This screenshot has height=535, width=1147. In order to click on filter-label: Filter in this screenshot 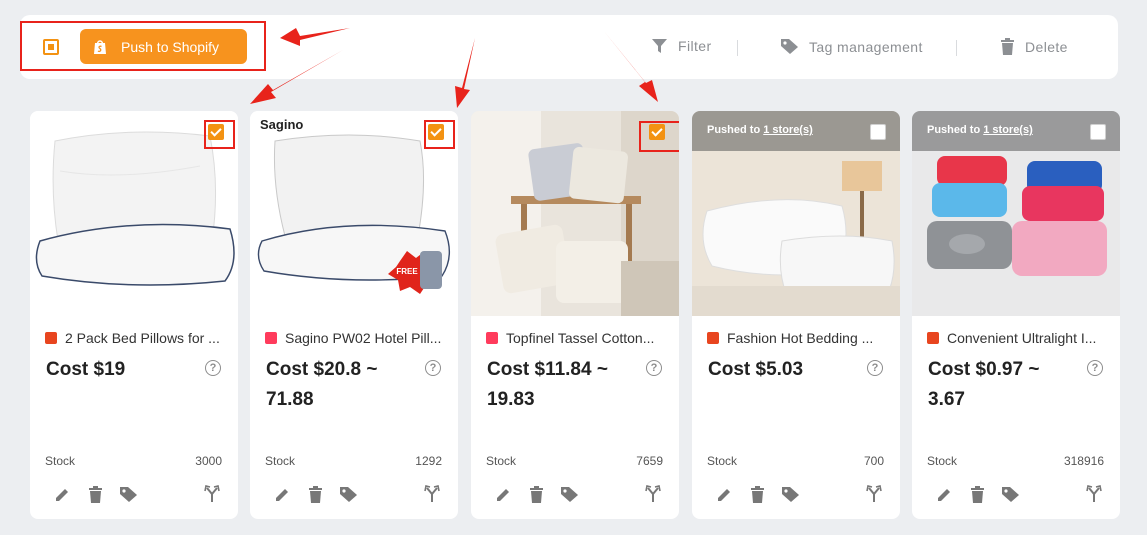, I will do `click(695, 46)`.